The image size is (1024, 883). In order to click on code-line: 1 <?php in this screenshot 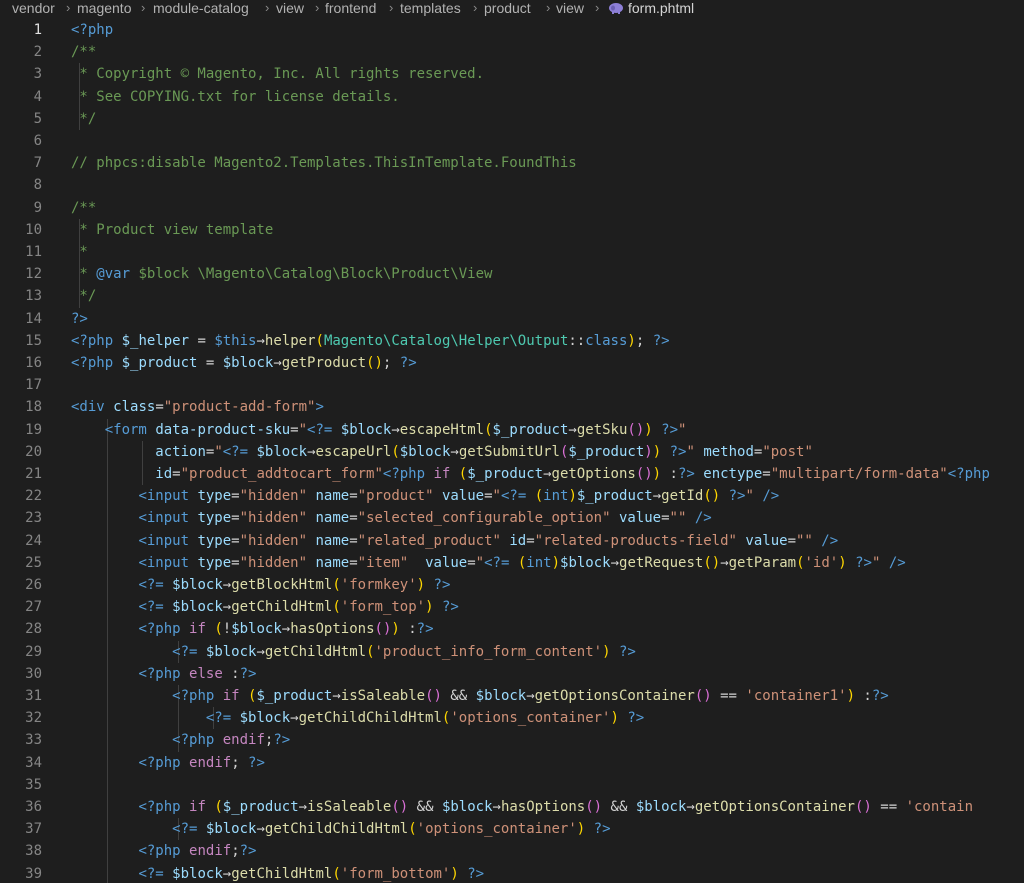, I will do `click(512, 30)`.